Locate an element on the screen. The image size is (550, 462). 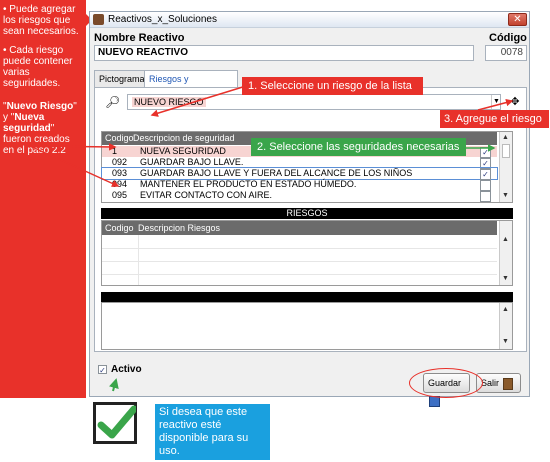
arrow-activo is located at coordinates (114, 385).